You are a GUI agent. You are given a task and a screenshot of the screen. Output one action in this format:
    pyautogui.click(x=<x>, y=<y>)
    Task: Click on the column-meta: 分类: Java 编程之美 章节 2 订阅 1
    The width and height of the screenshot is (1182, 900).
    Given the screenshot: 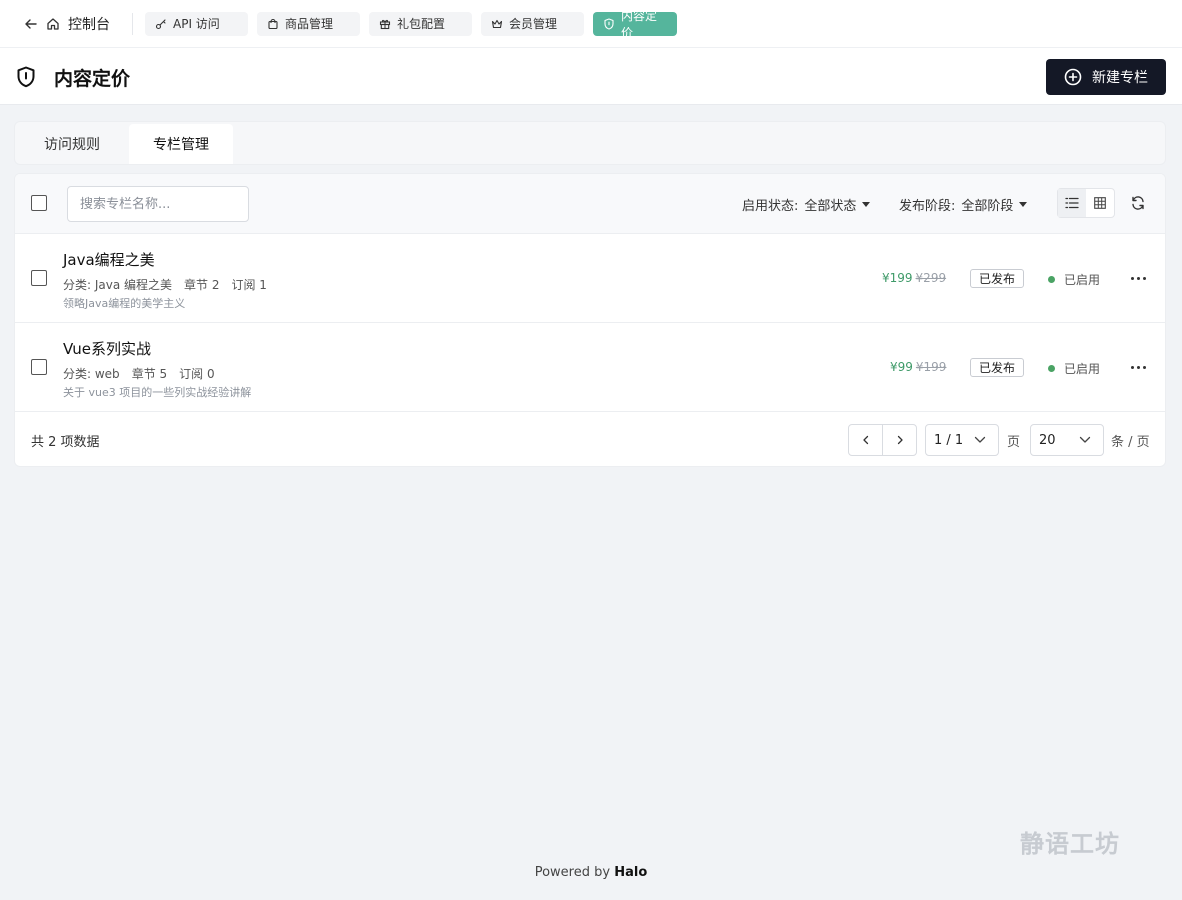 What is the action you would take?
    pyautogui.click(x=165, y=284)
    